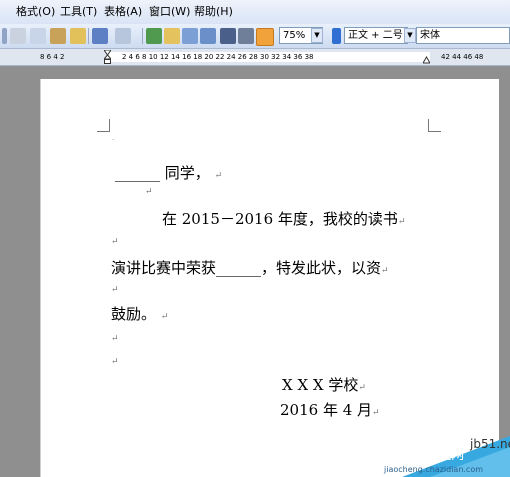  I want to click on ruler-left-ticks: 8 6 4 2, so click(52, 57).